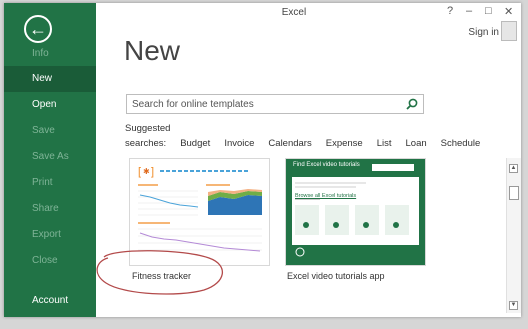 The width and height of the screenshot is (528, 329). I want to click on sidebar-item-info: Info, so click(50, 54).